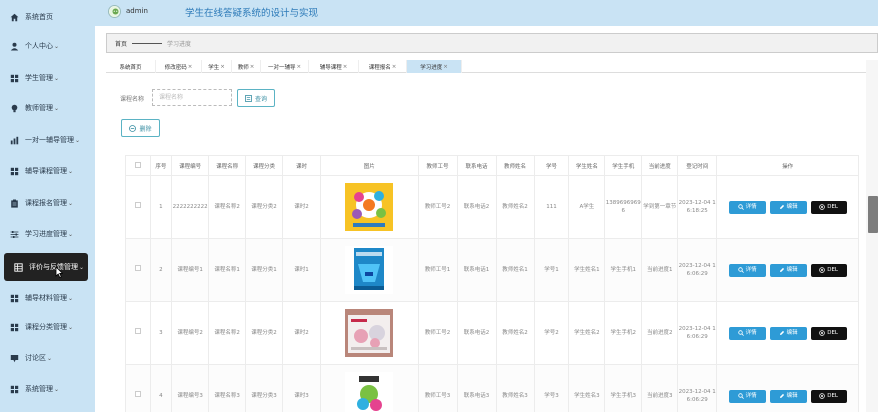 Image resolution: width=878 pixels, height=412 pixels. What do you see at coordinates (227, 388) in the screenshot?
I see `cell-course-name: 课程名称3` at bounding box center [227, 388].